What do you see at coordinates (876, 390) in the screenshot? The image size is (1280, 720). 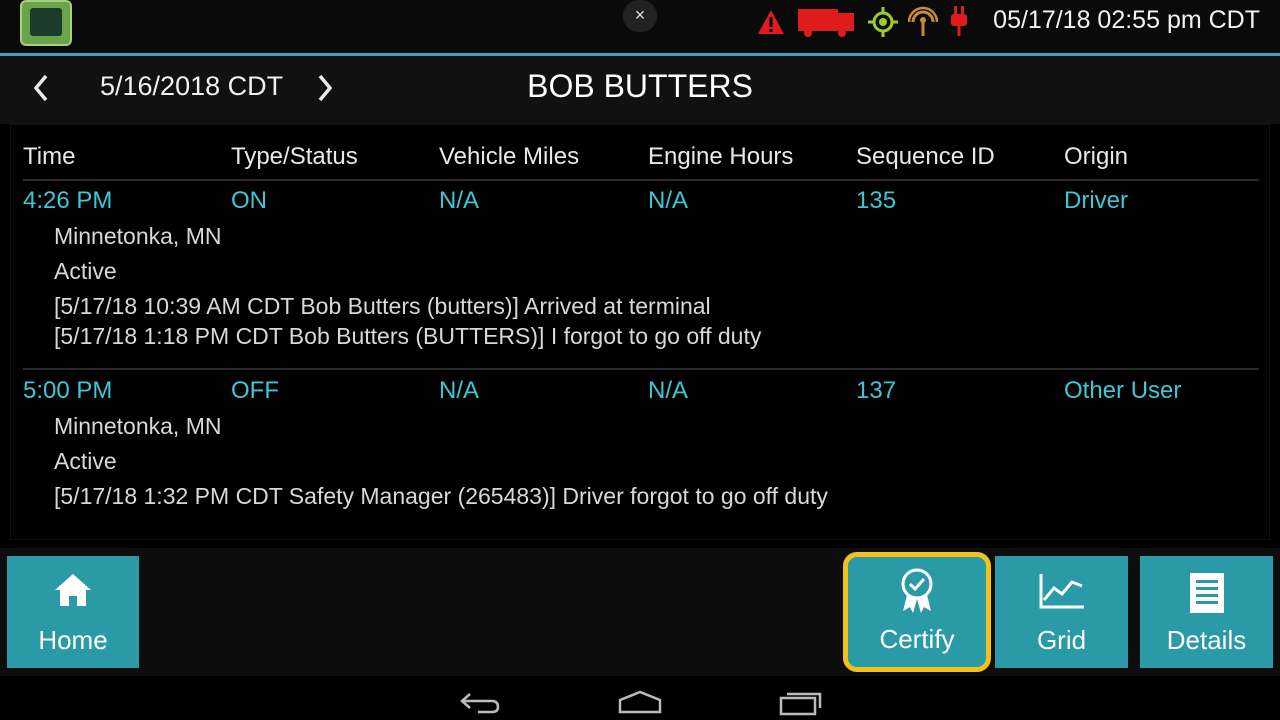 I see `entry-sequence: 137` at bounding box center [876, 390].